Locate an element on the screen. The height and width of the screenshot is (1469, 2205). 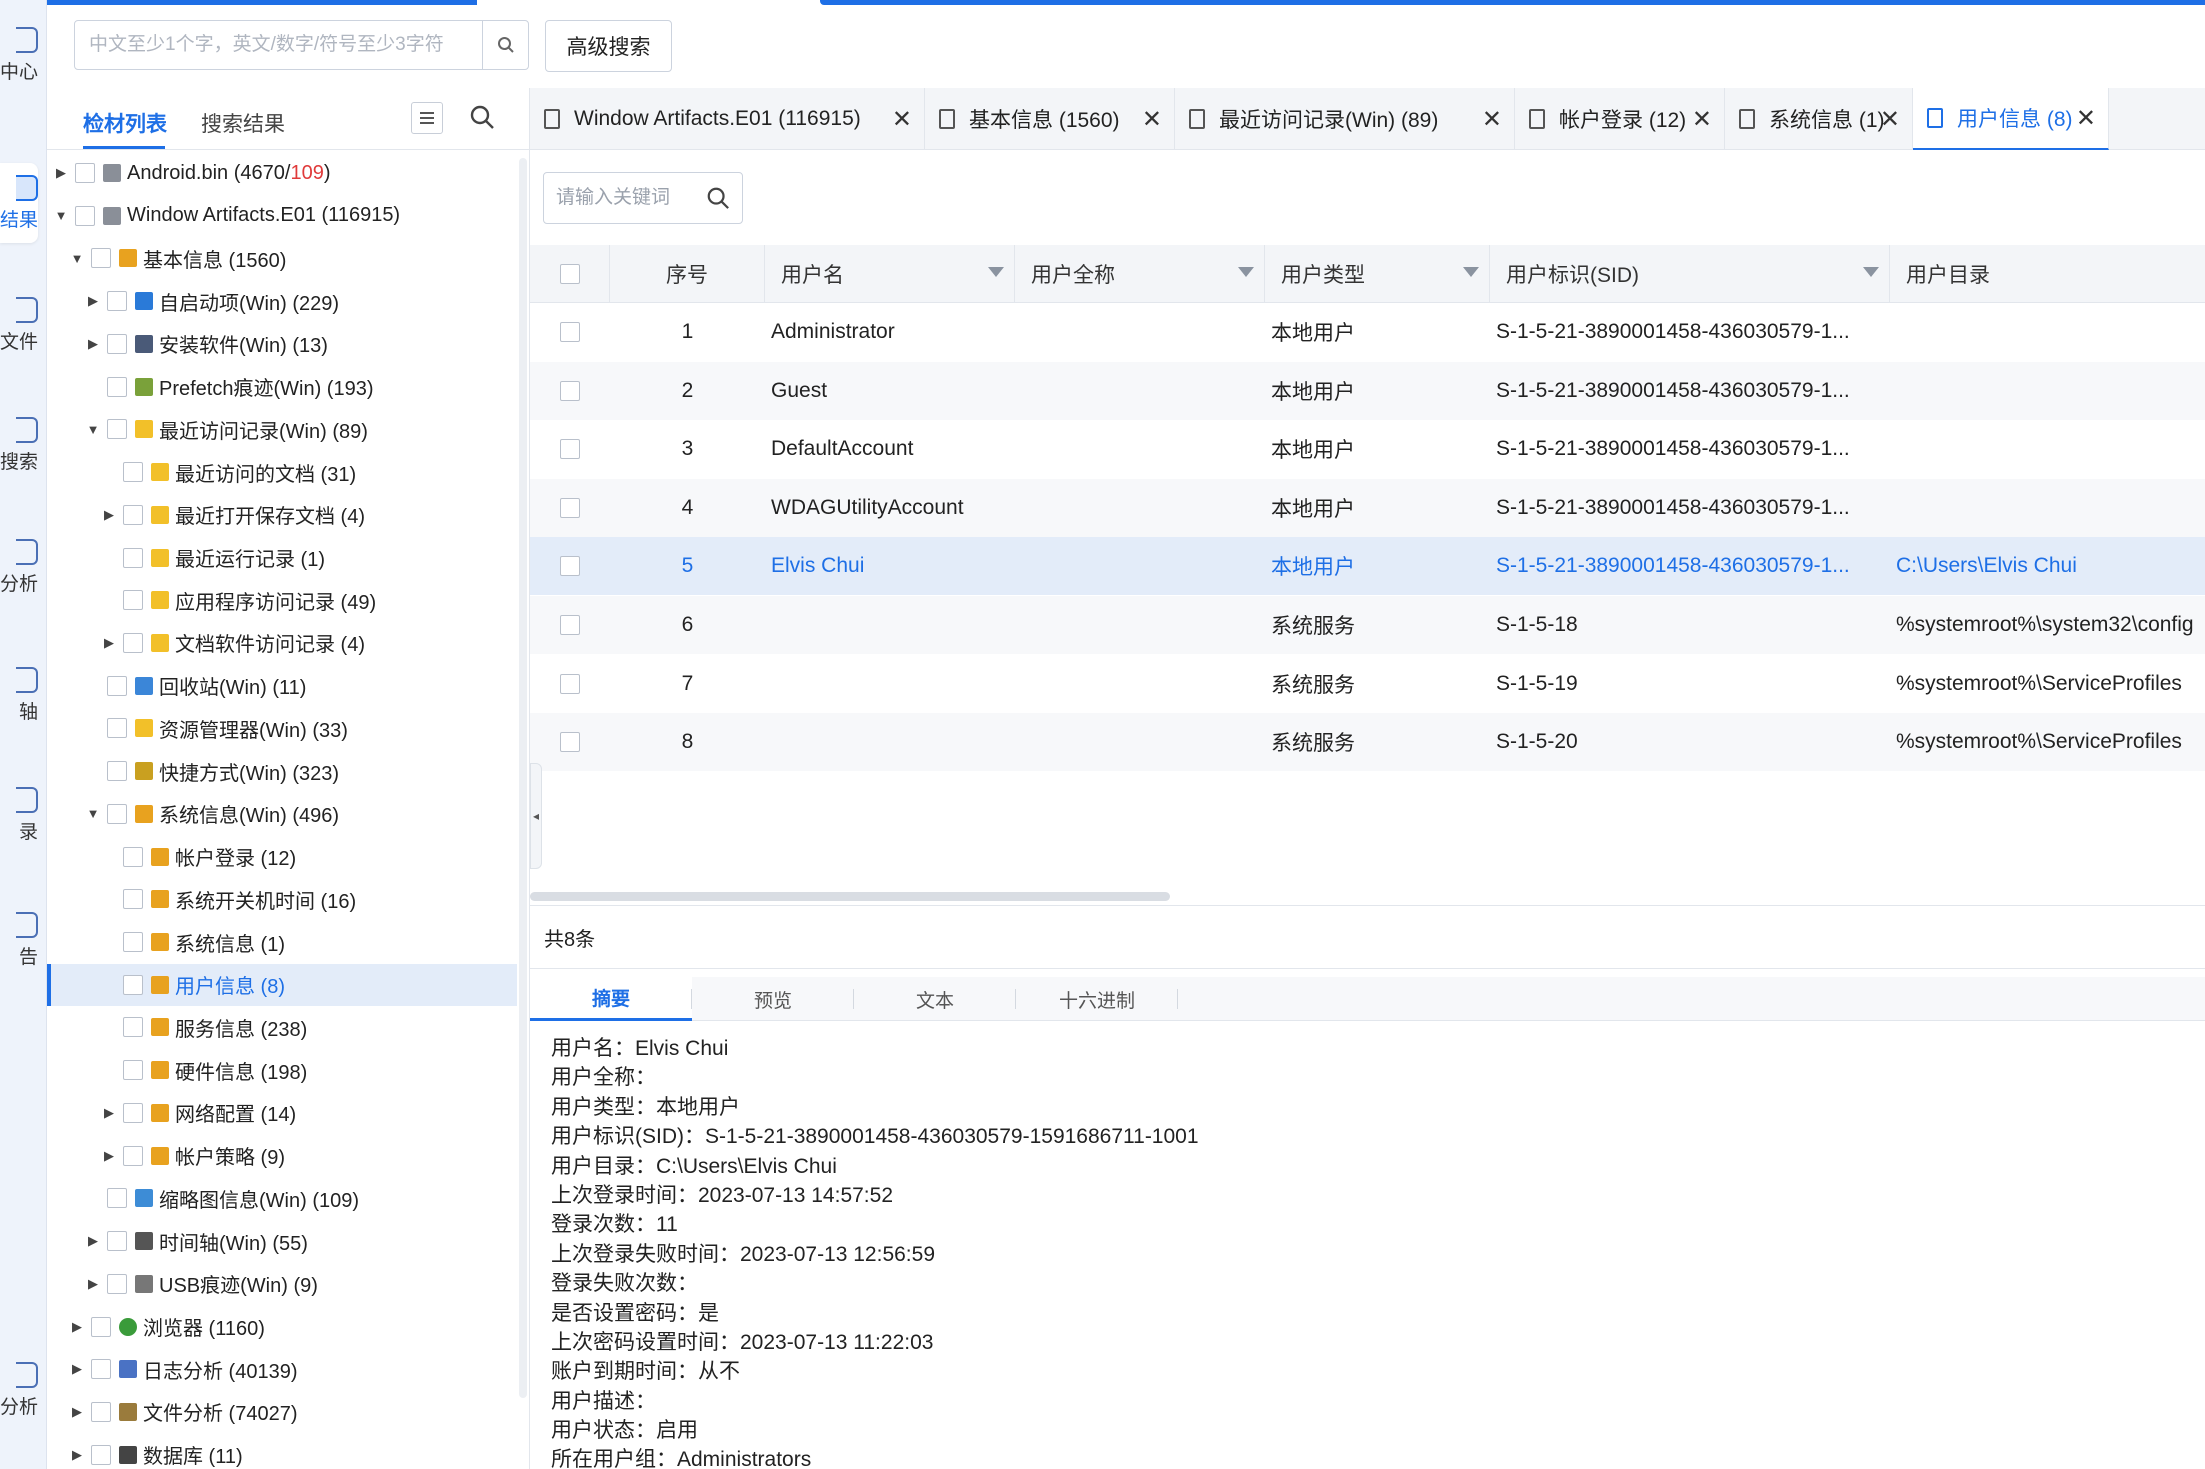
table-horizontal-scrollbar is located at coordinates (850, 896).